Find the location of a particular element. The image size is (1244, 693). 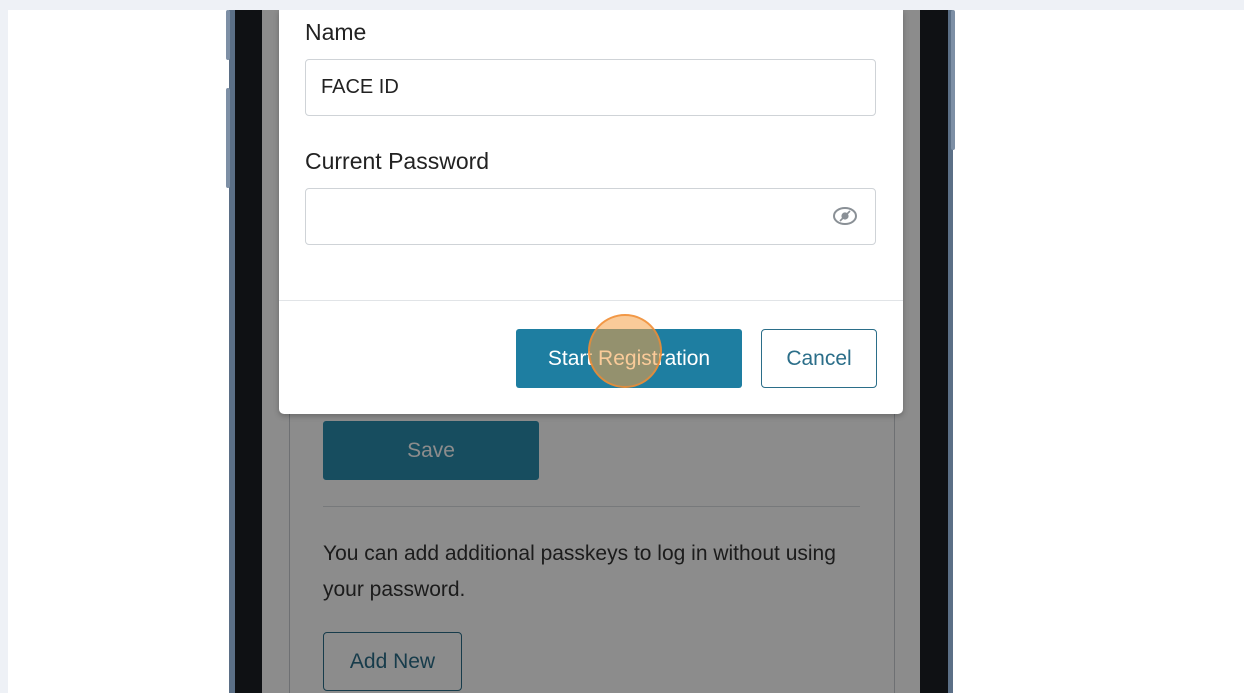

current-password-label: Current Password is located at coordinates (397, 161).